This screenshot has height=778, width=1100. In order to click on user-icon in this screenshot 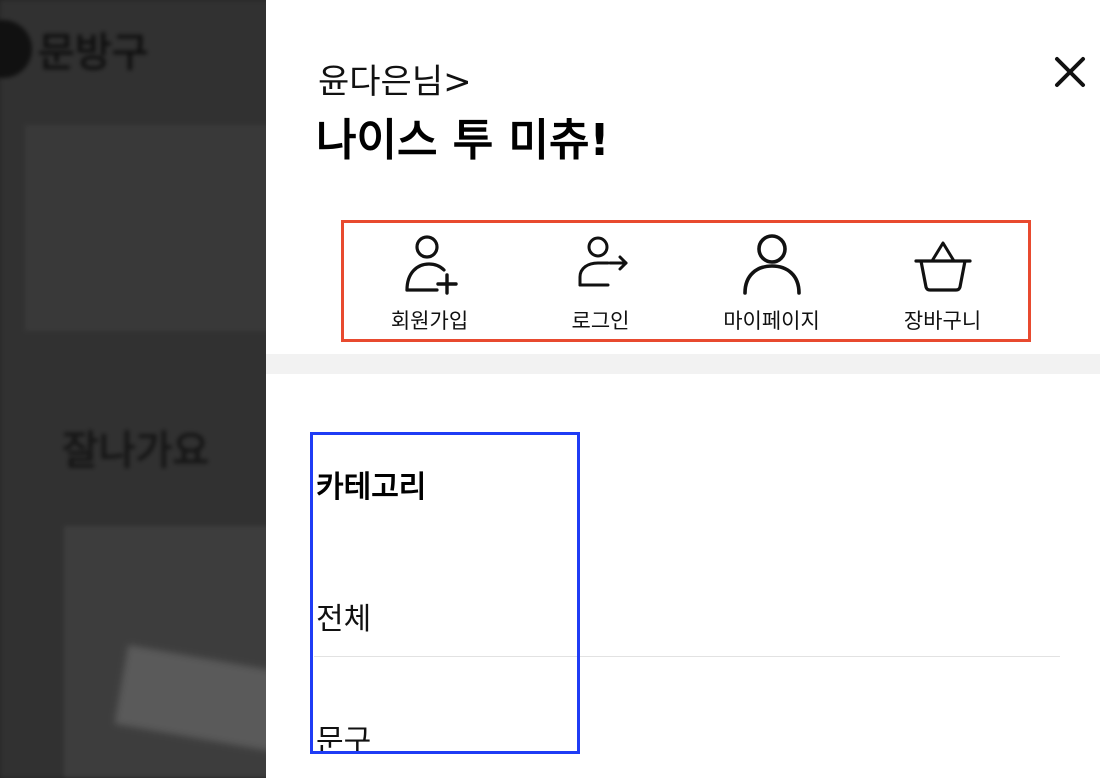, I will do `click(771, 264)`.